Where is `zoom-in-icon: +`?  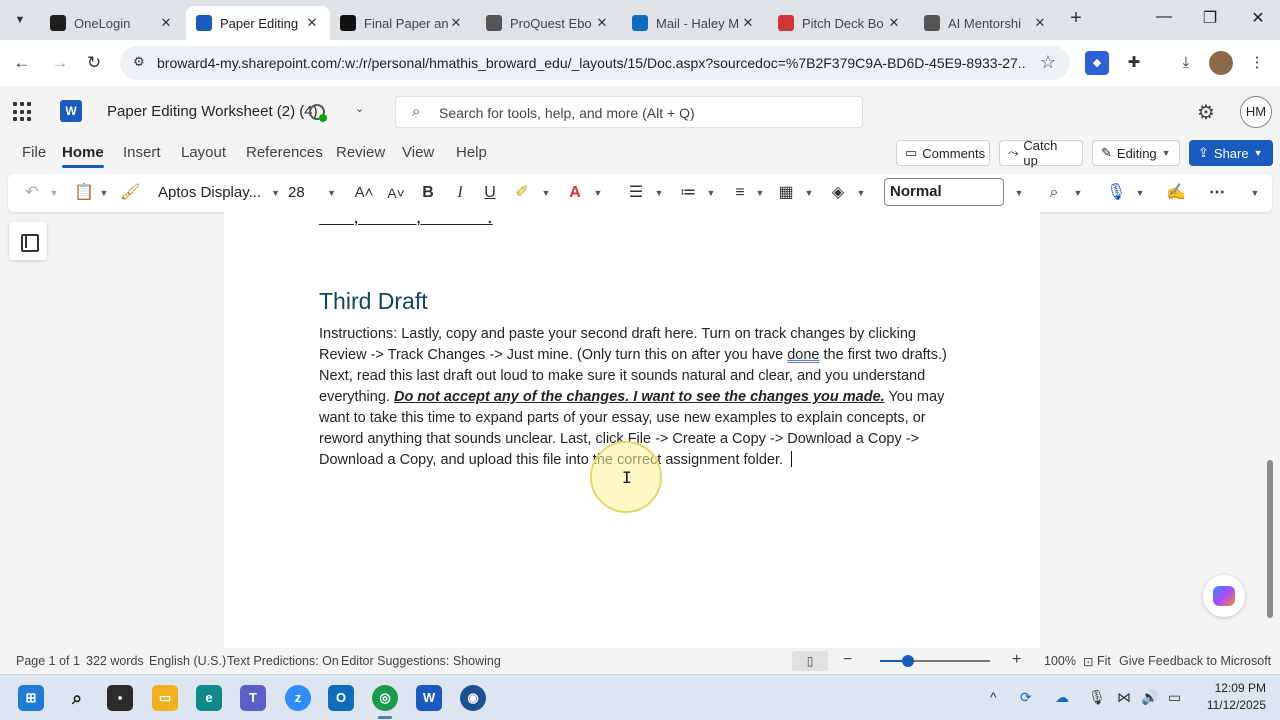 zoom-in-icon: + is located at coordinates (1016, 660).